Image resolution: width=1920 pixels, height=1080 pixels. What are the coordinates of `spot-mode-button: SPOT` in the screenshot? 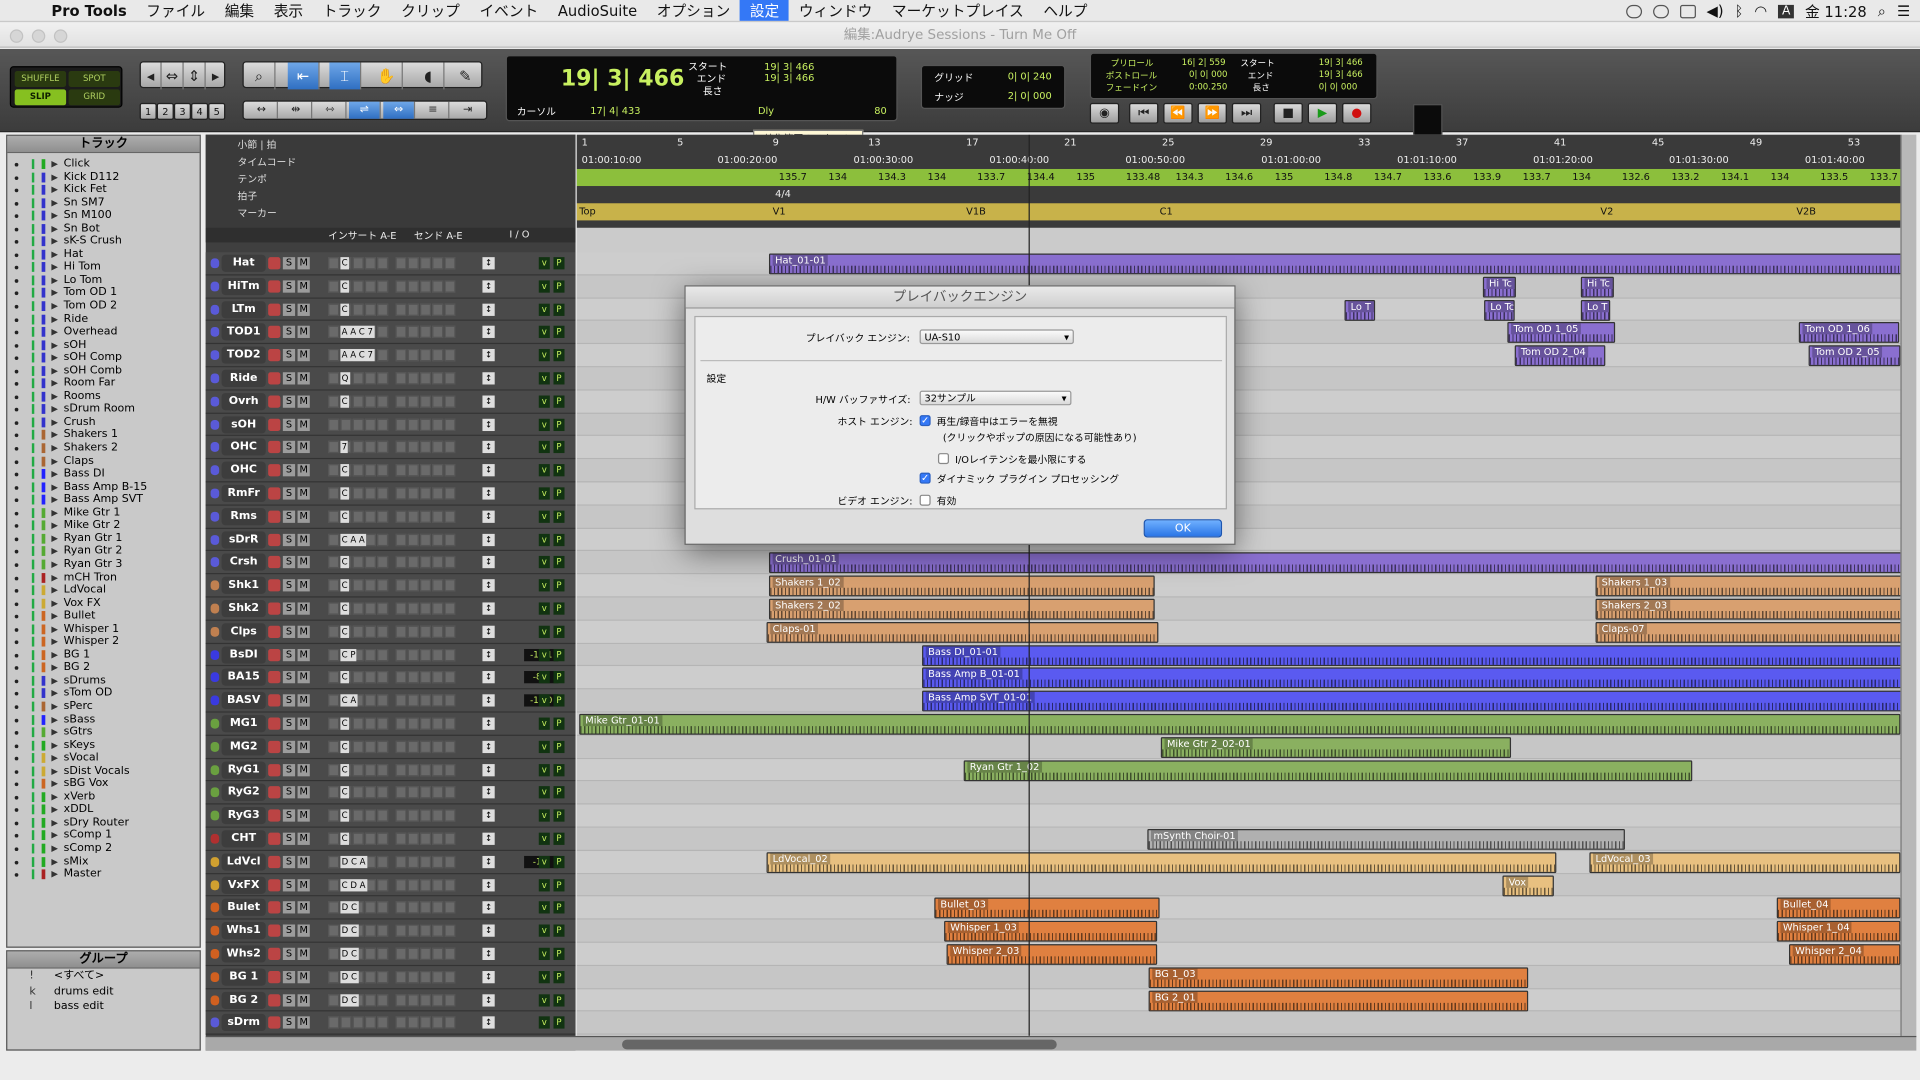 It's located at (94, 79).